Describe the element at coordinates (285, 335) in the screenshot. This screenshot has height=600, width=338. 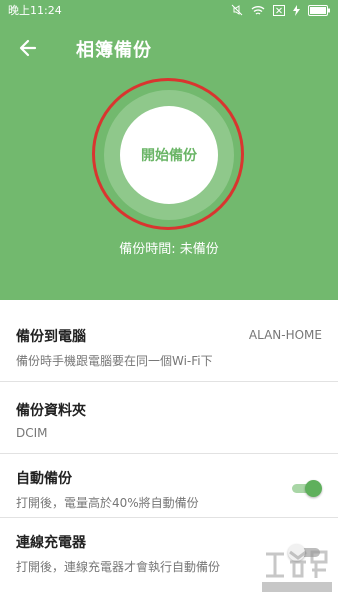
I see `setting-value: ALAN-HOME` at that location.